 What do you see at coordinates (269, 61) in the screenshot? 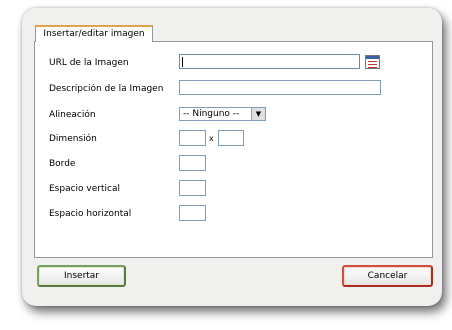
I see `image-url-input` at bounding box center [269, 61].